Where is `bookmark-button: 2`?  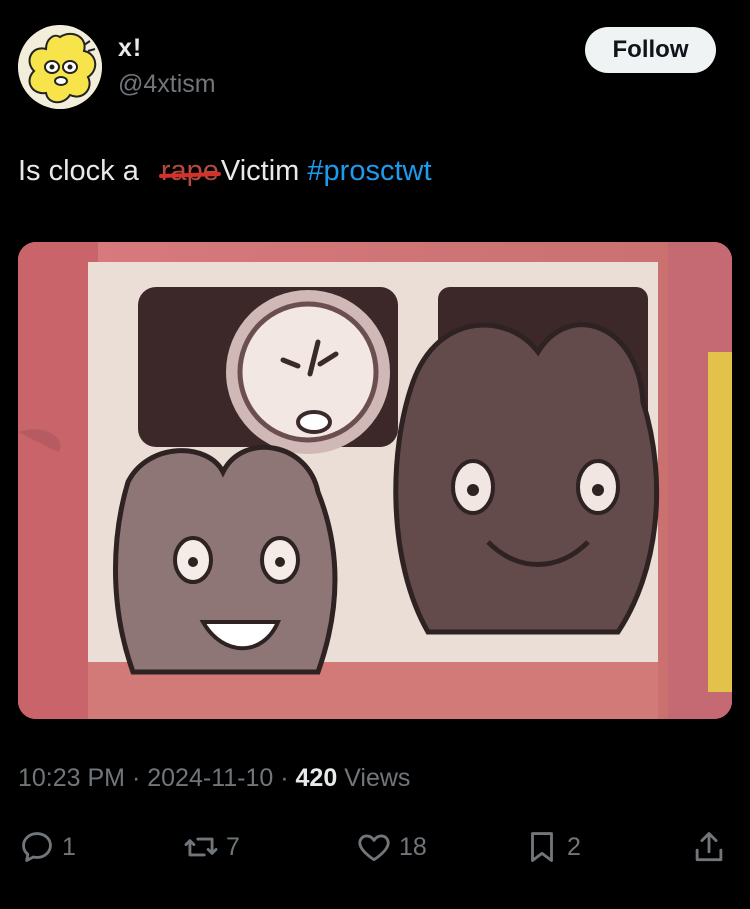
bookmark-button: 2 is located at coordinates (552, 847).